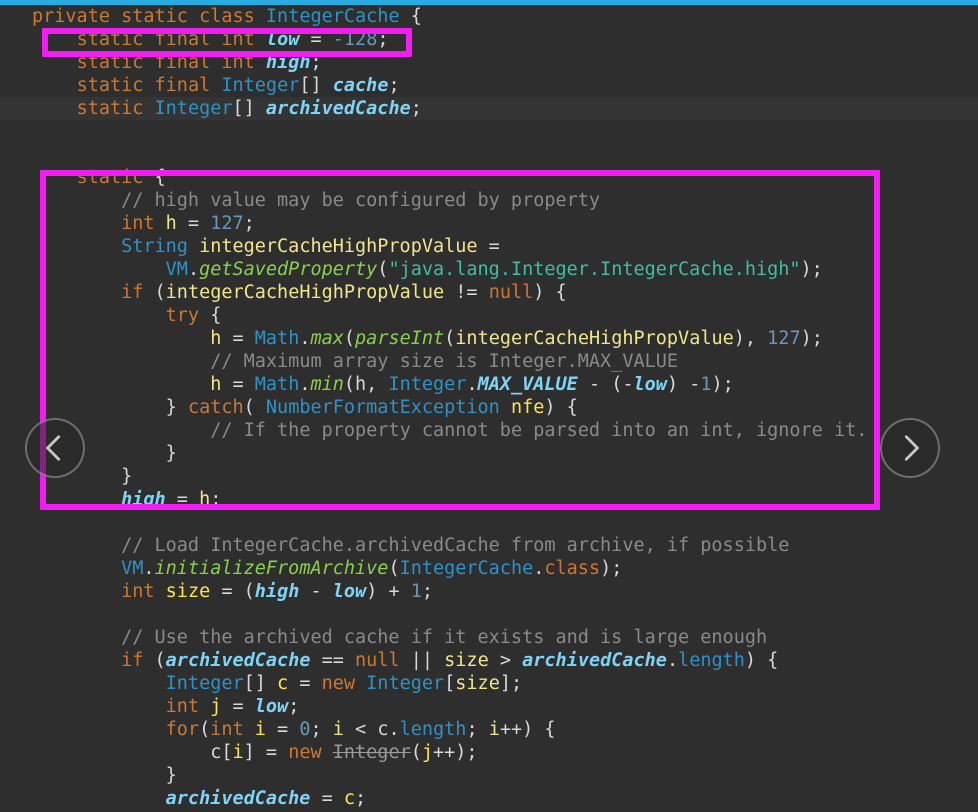 This screenshot has width=978, height=812. Describe the element at coordinates (489, 2) in the screenshot. I see `top-accent-bar` at that location.